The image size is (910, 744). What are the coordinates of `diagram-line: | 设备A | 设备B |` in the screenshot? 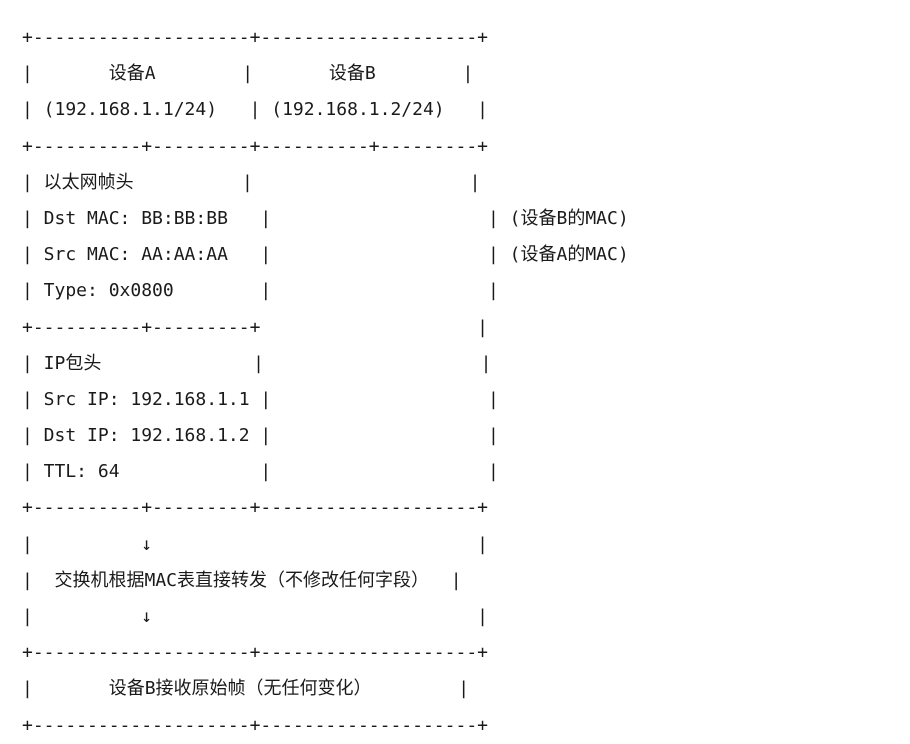 It's located at (248, 74).